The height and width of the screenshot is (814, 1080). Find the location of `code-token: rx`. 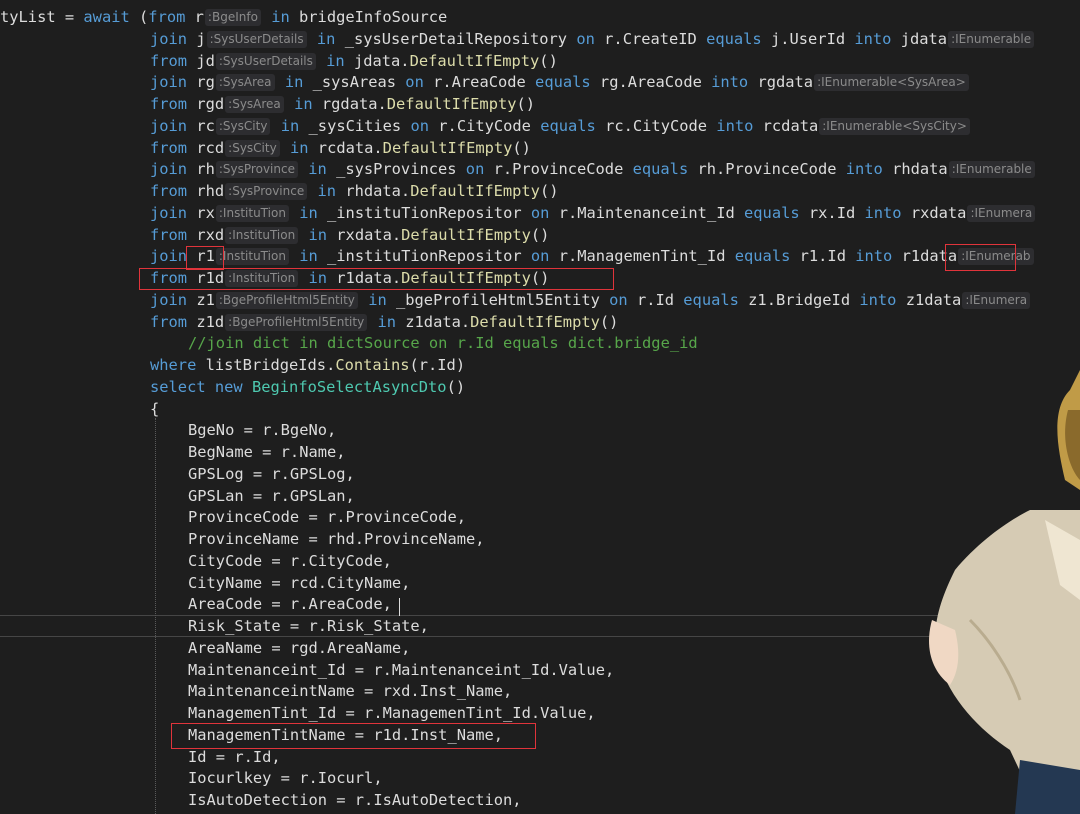

code-token: rx is located at coordinates (201, 212).